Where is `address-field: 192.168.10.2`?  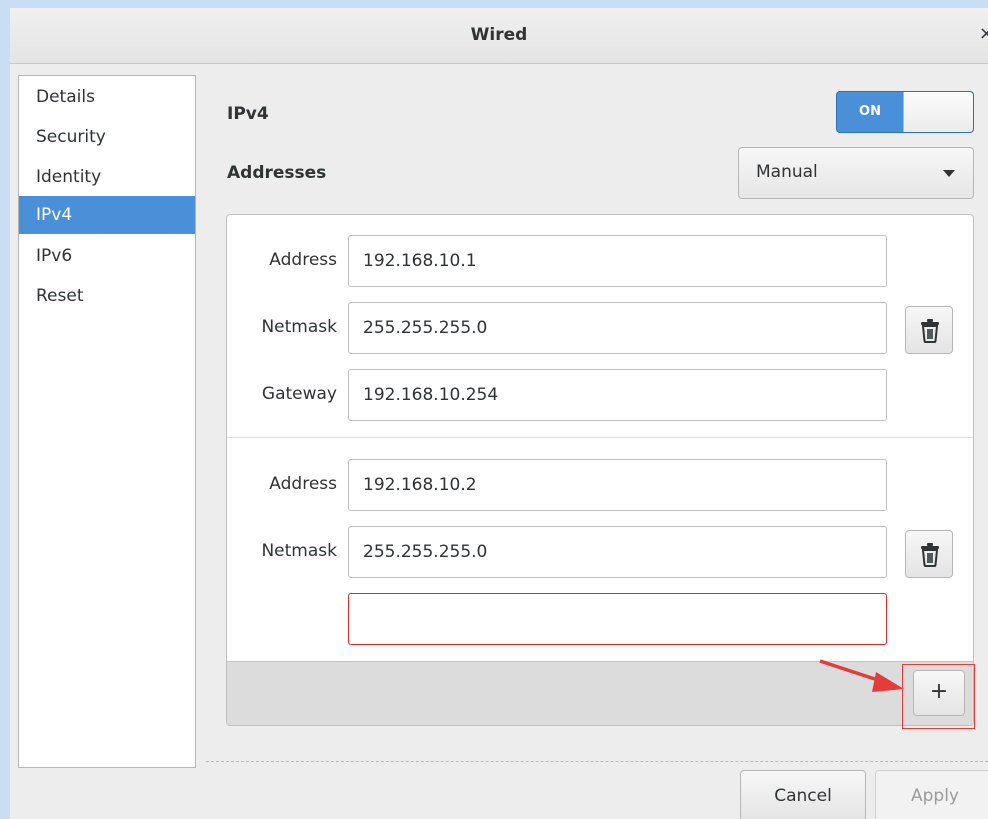 address-field: 192.168.10.2 is located at coordinates (617, 485).